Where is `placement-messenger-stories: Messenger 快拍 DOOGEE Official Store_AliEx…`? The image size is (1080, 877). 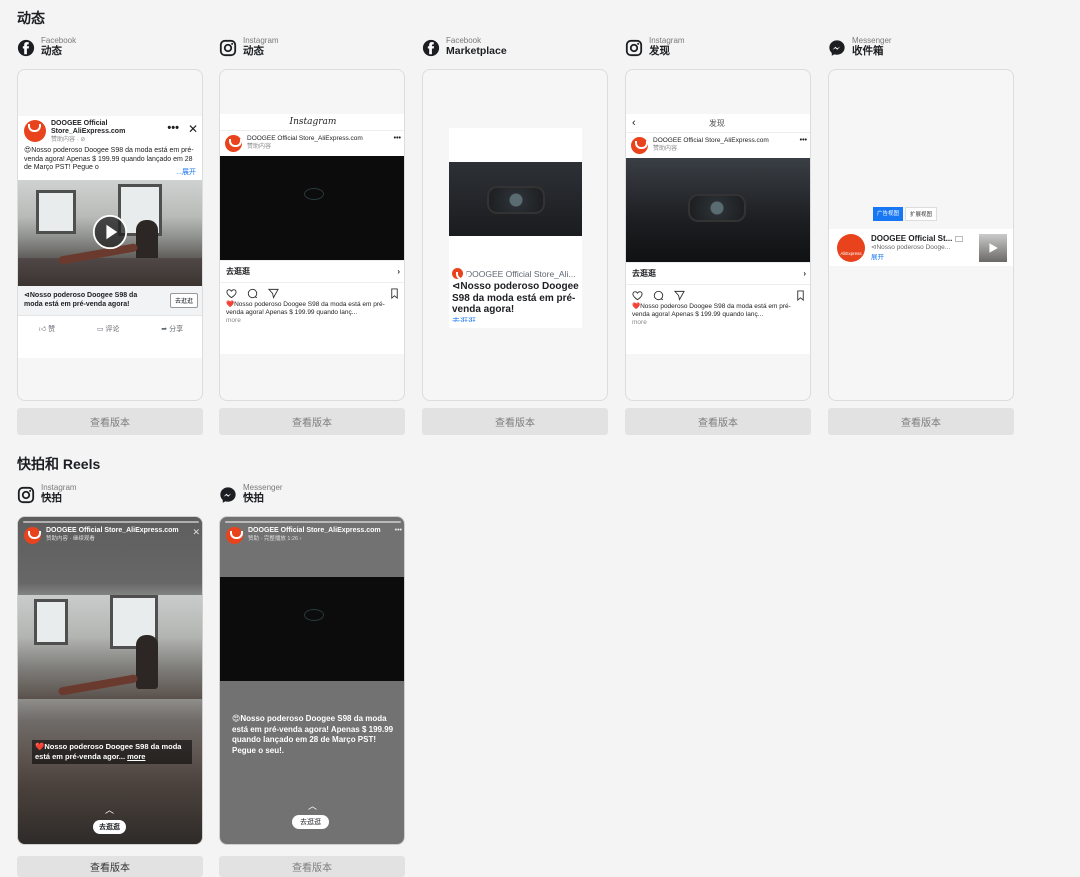
placement-messenger-stories: Messenger 快拍 DOOGEE Official Store_AliEx… is located at coordinates (312, 680).